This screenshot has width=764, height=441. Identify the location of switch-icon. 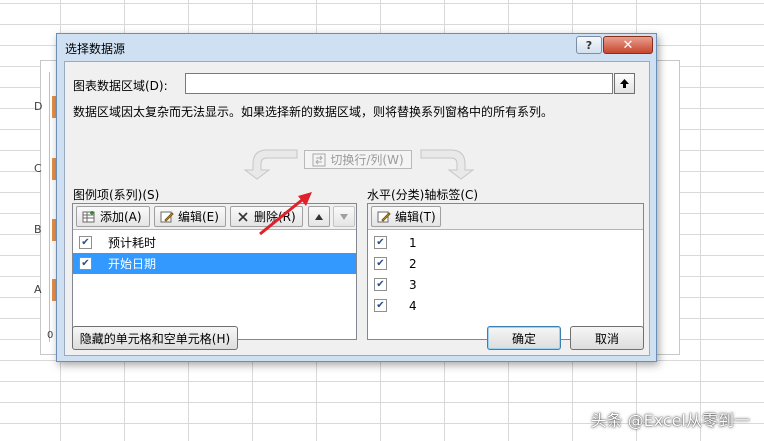
(319, 159).